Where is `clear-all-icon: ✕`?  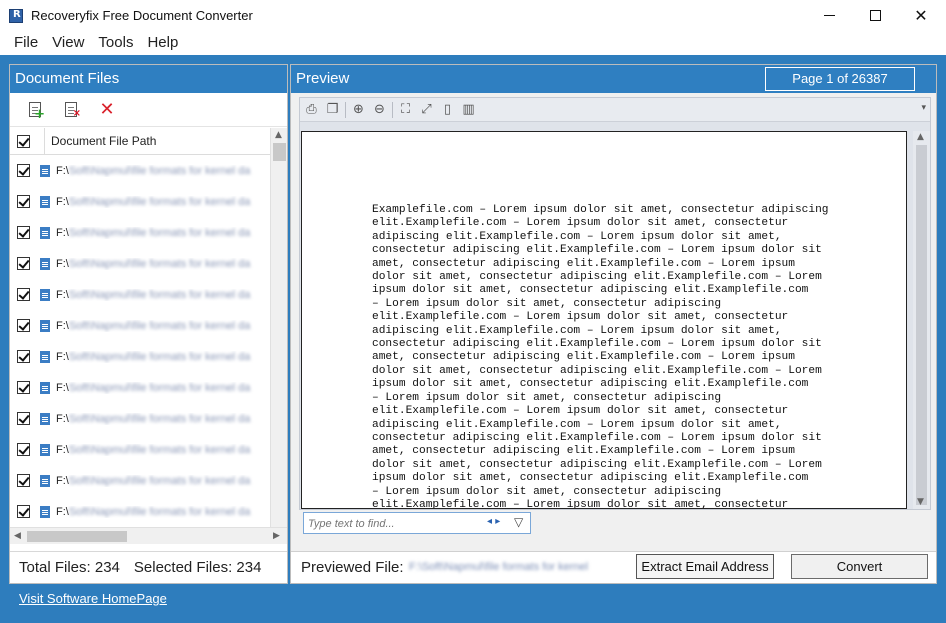 clear-all-icon: ✕ is located at coordinates (107, 109).